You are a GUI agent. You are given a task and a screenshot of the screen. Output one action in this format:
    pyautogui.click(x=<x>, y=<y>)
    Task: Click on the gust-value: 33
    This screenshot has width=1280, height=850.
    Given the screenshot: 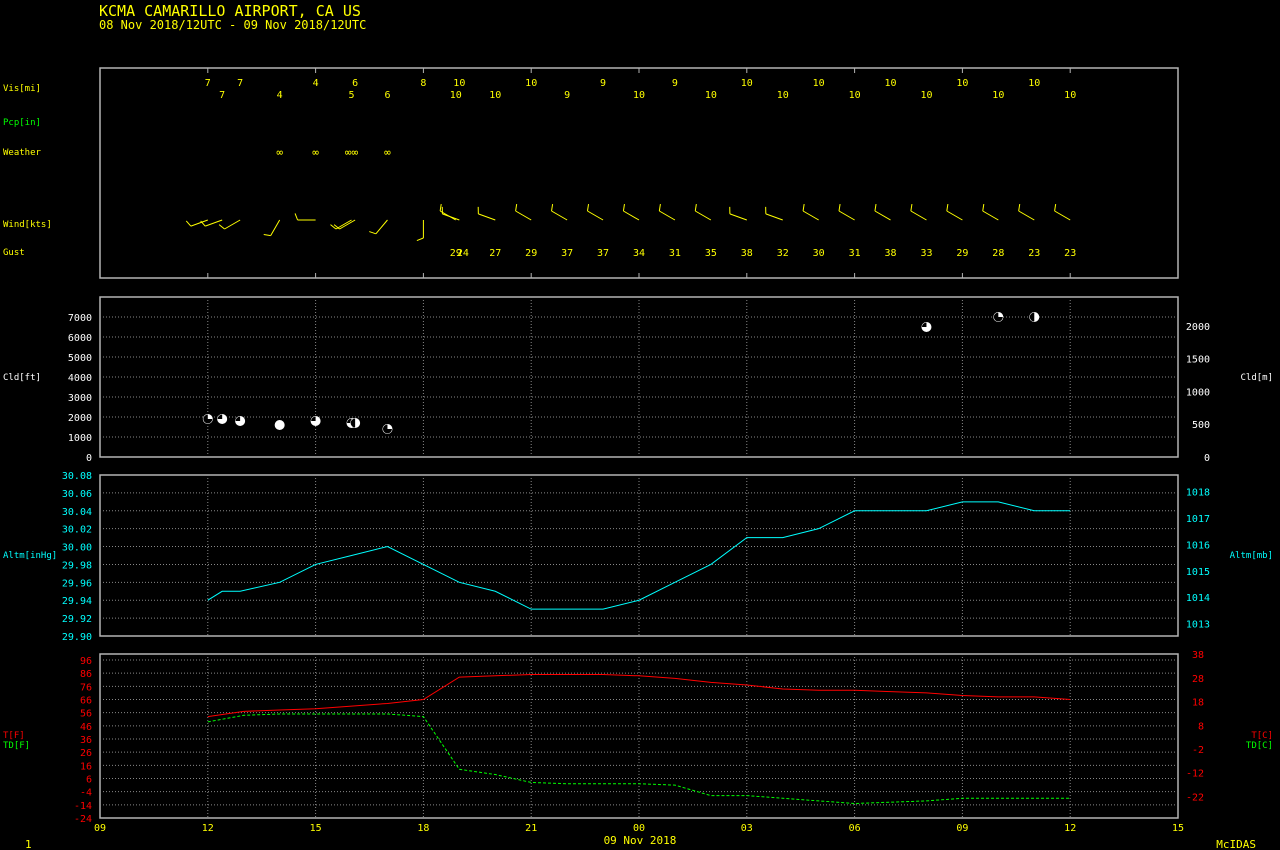 What is the action you would take?
    pyautogui.click(x=926, y=253)
    